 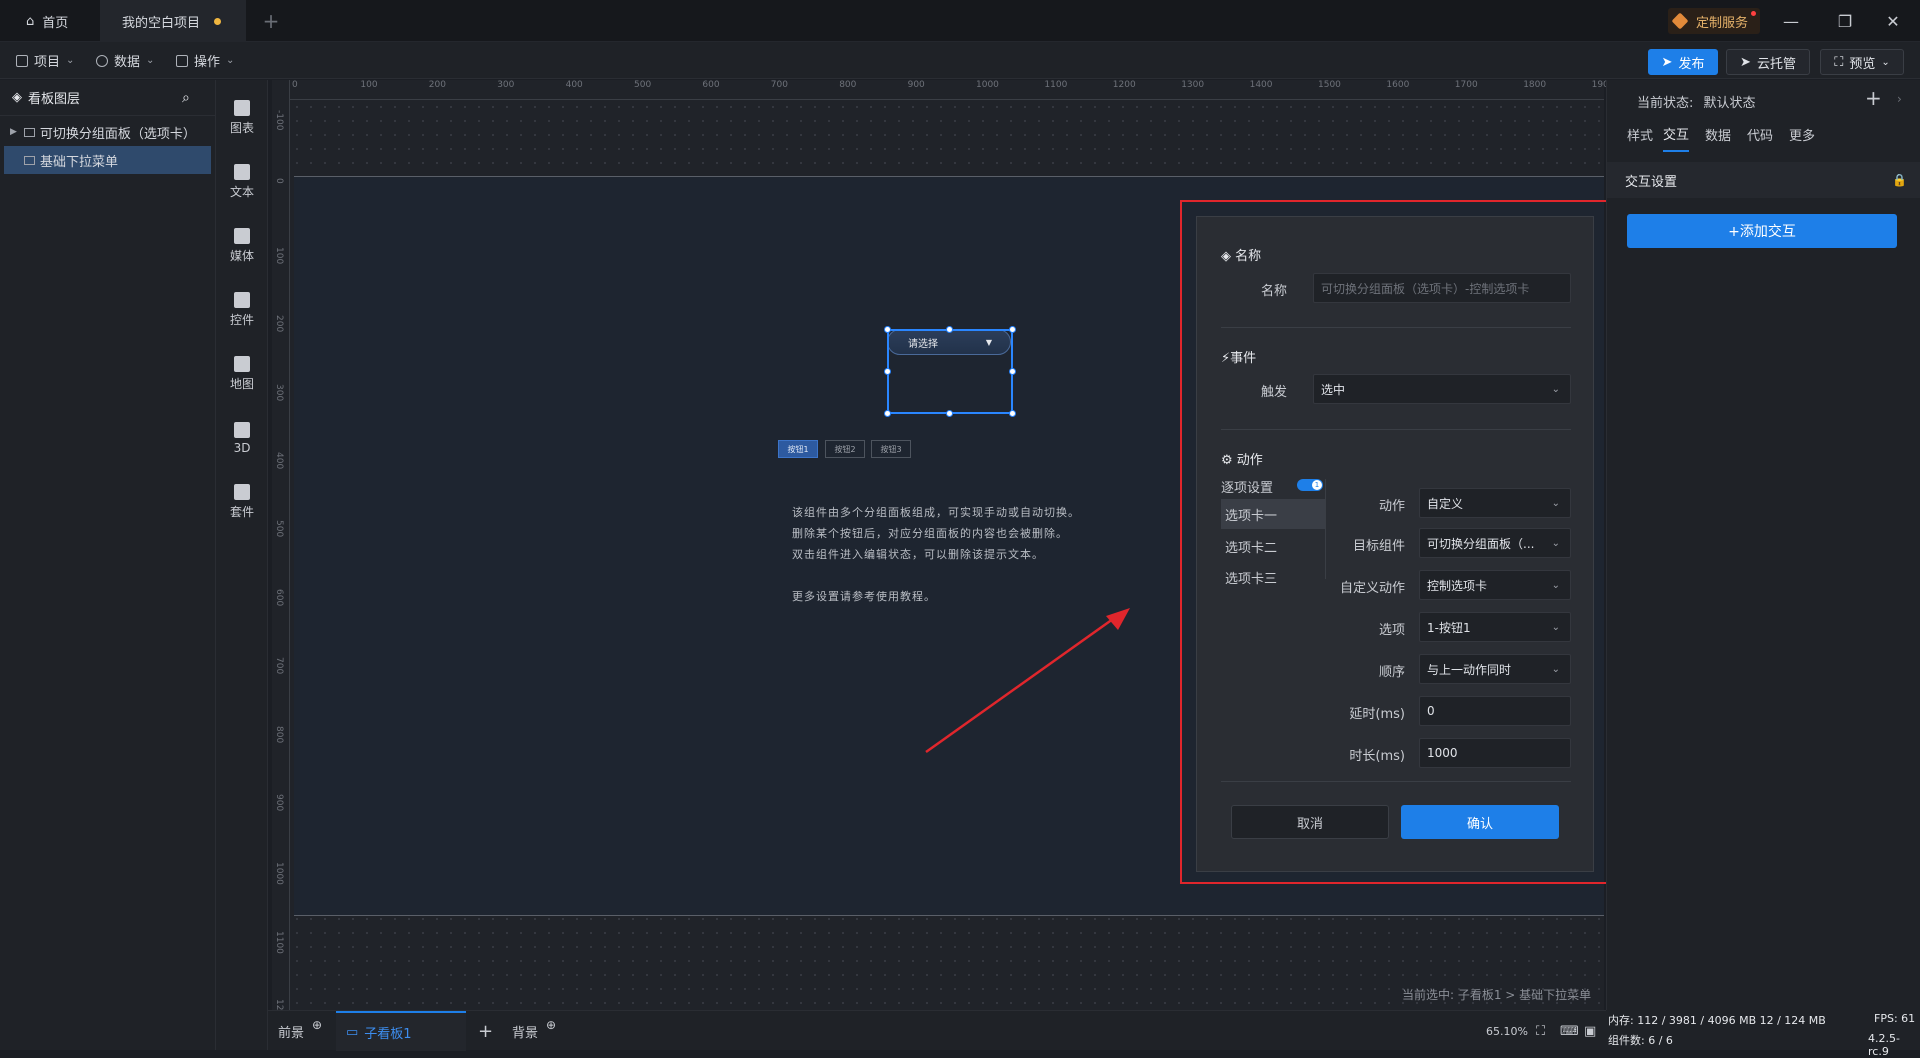 I want to click on component-media: 媒体, so click(x=242, y=246).